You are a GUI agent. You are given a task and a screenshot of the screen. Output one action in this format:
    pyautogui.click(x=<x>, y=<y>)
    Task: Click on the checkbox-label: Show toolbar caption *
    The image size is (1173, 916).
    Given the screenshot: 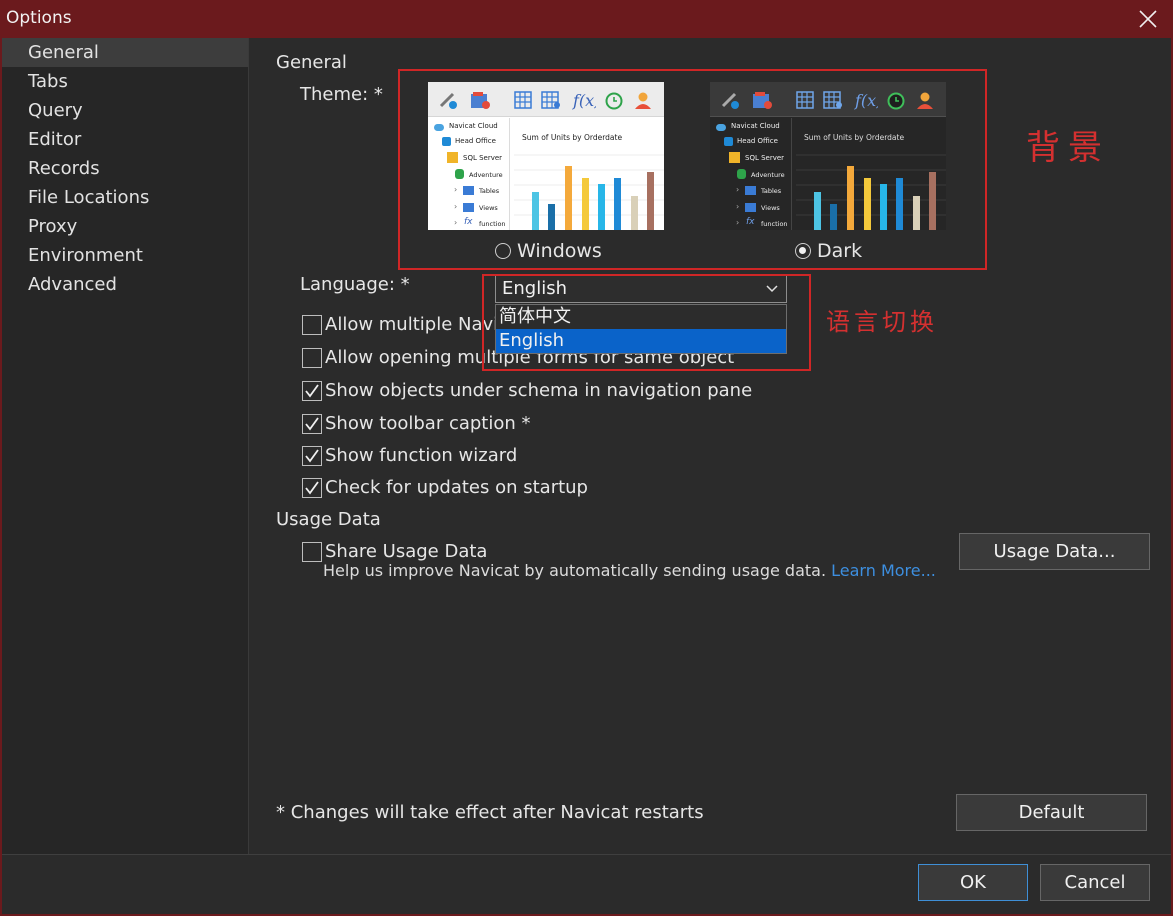 What is the action you would take?
    pyautogui.click(x=428, y=423)
    